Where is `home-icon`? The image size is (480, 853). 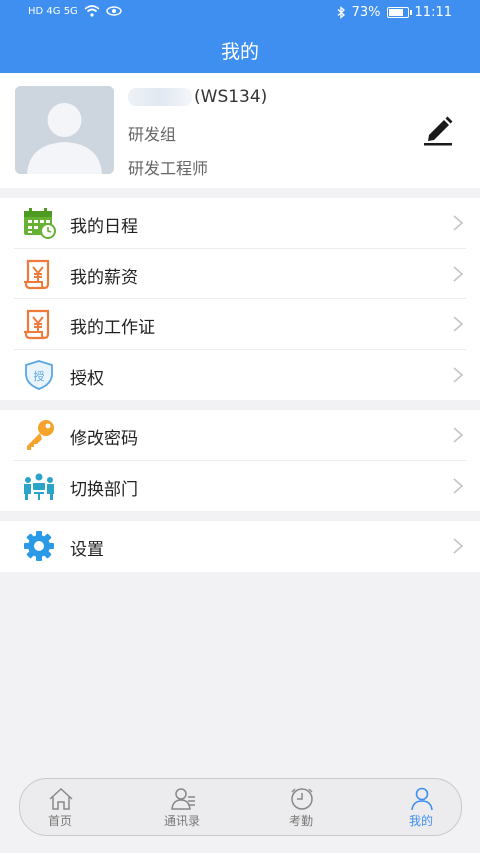
home-icon is located at coordinates (61, 798).